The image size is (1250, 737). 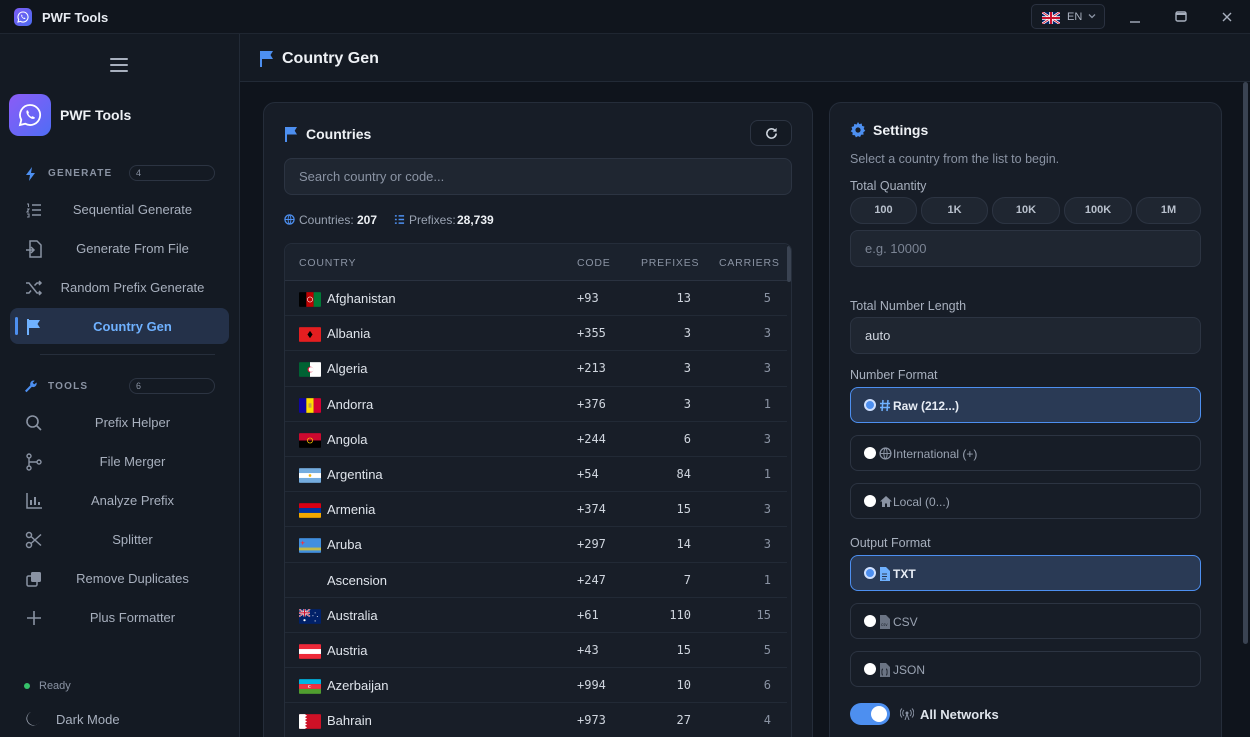 I want to click on country-name: Albania, so click(x=349, y=334).